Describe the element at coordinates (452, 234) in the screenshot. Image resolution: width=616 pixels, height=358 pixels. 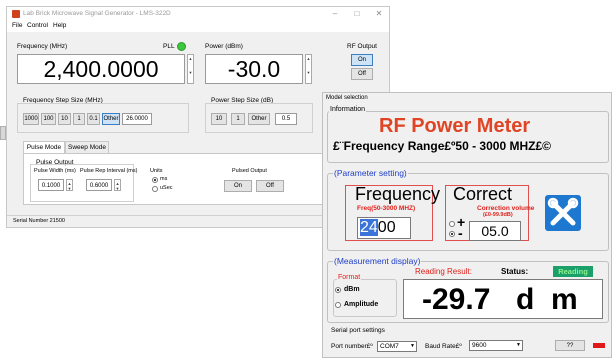
I see `correct-minus-radio` at that location.